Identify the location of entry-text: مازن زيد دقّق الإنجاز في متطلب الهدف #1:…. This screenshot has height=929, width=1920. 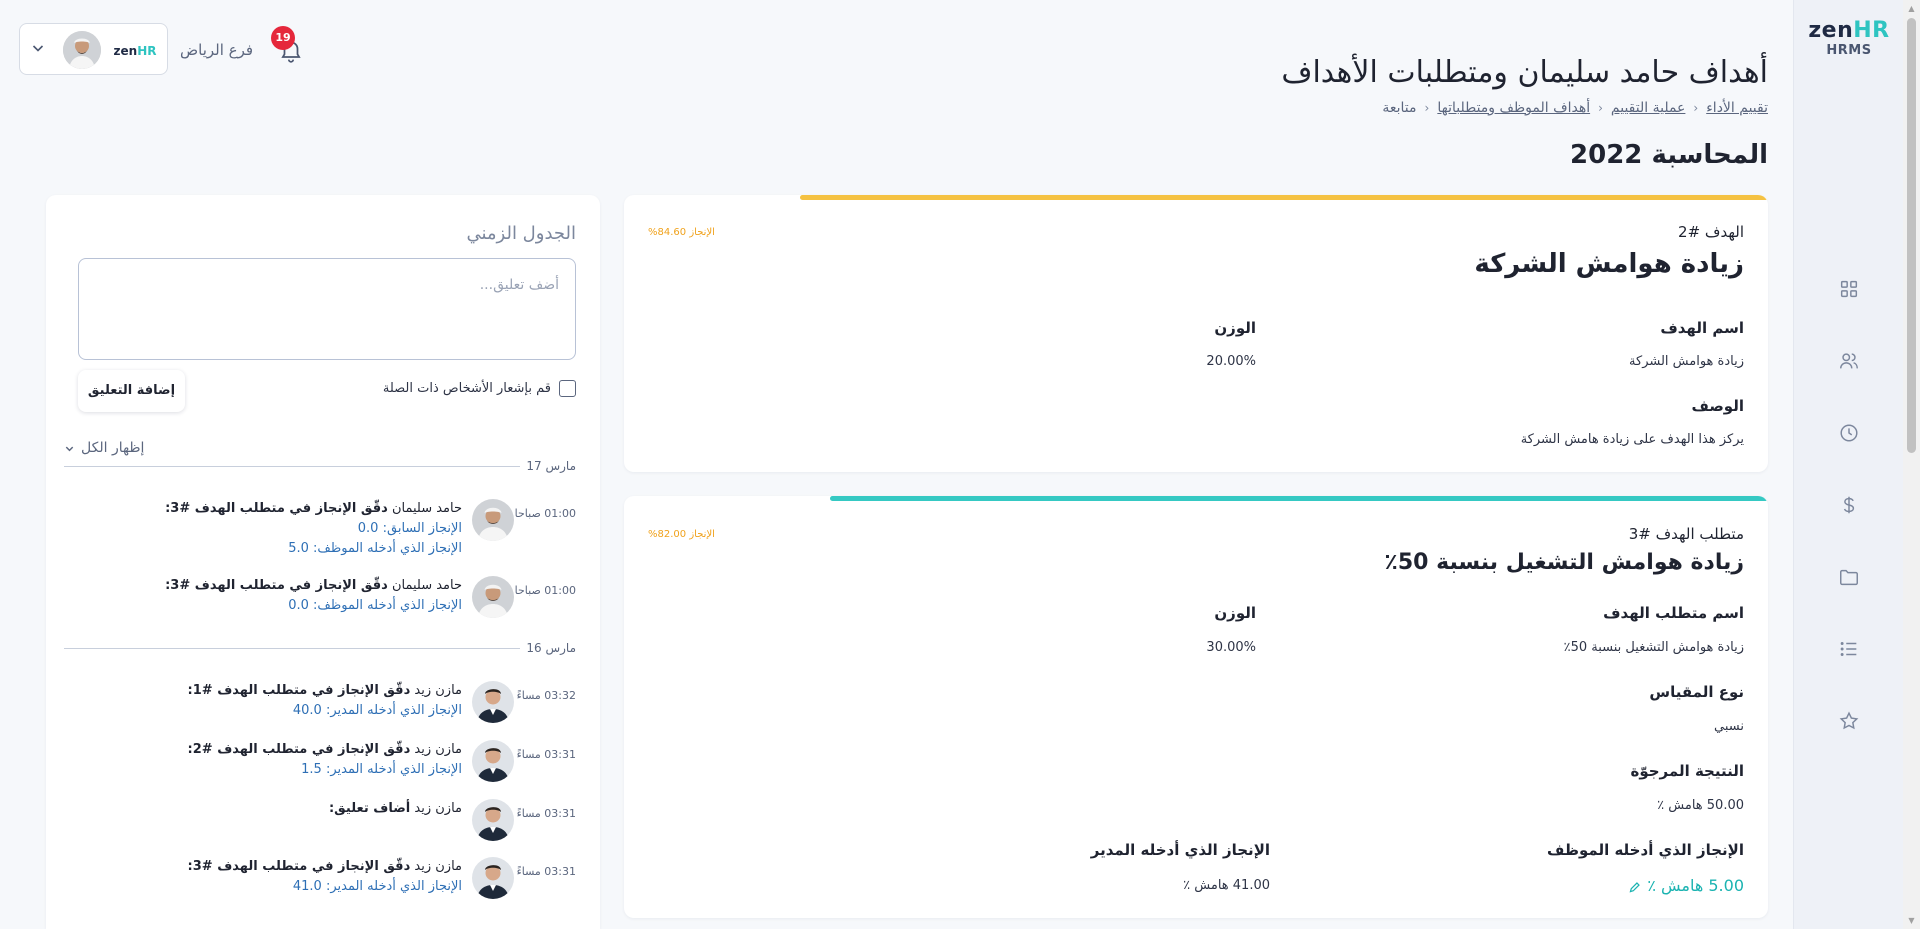
(325, 701).